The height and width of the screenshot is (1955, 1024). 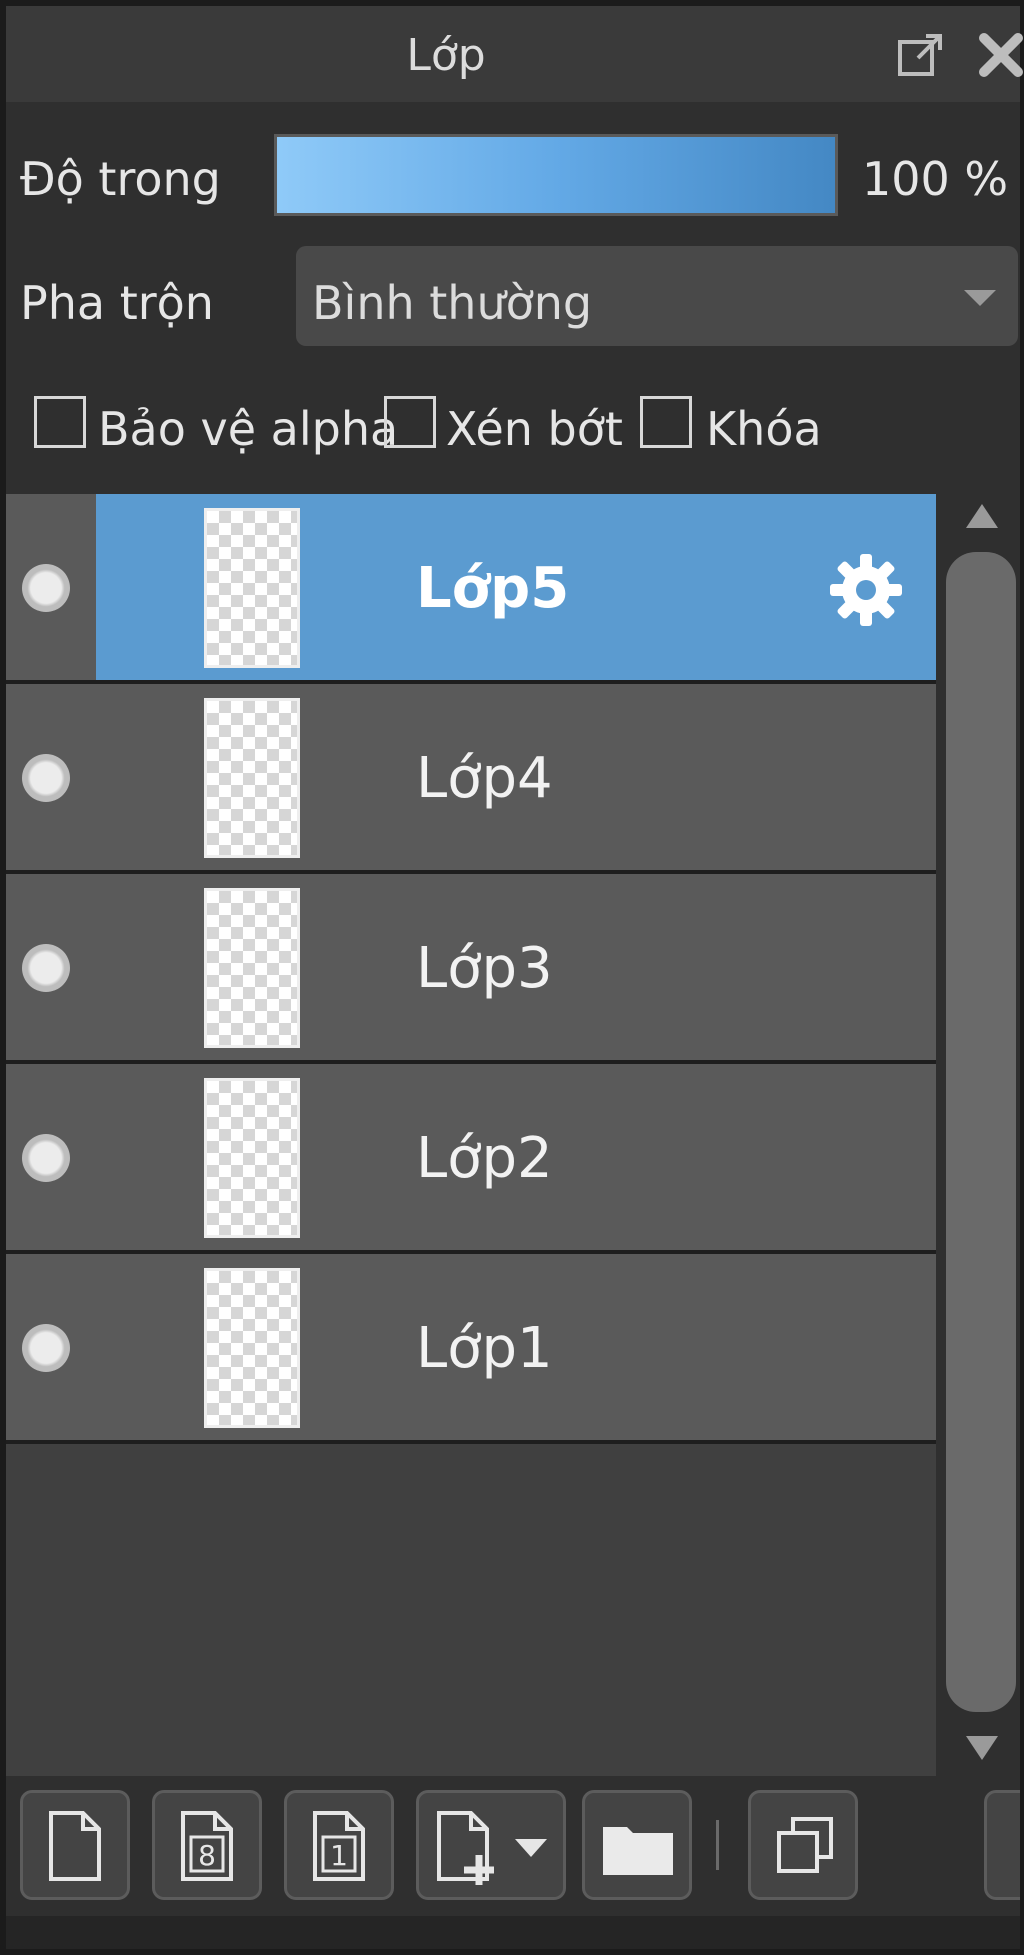 I want to click on opacity-slider, so click(x=556, y=175).